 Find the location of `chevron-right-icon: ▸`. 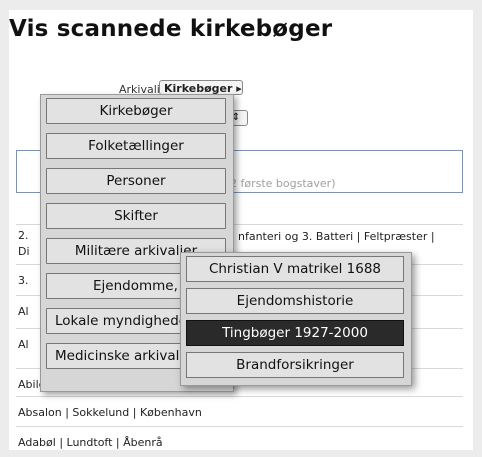

chevron-right-icon: ▸ is located at coordinates (239, 88).